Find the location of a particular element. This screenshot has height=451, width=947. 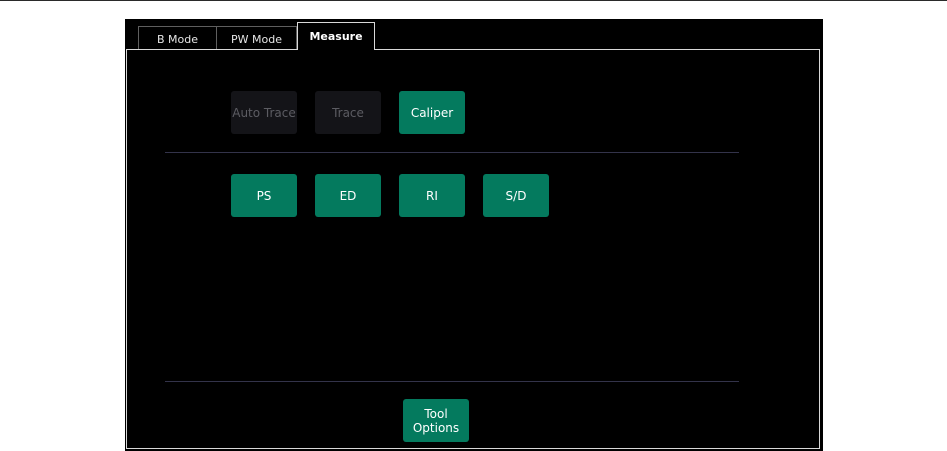

tool-options-label-line2: Options is located at coordinates (436, 427).